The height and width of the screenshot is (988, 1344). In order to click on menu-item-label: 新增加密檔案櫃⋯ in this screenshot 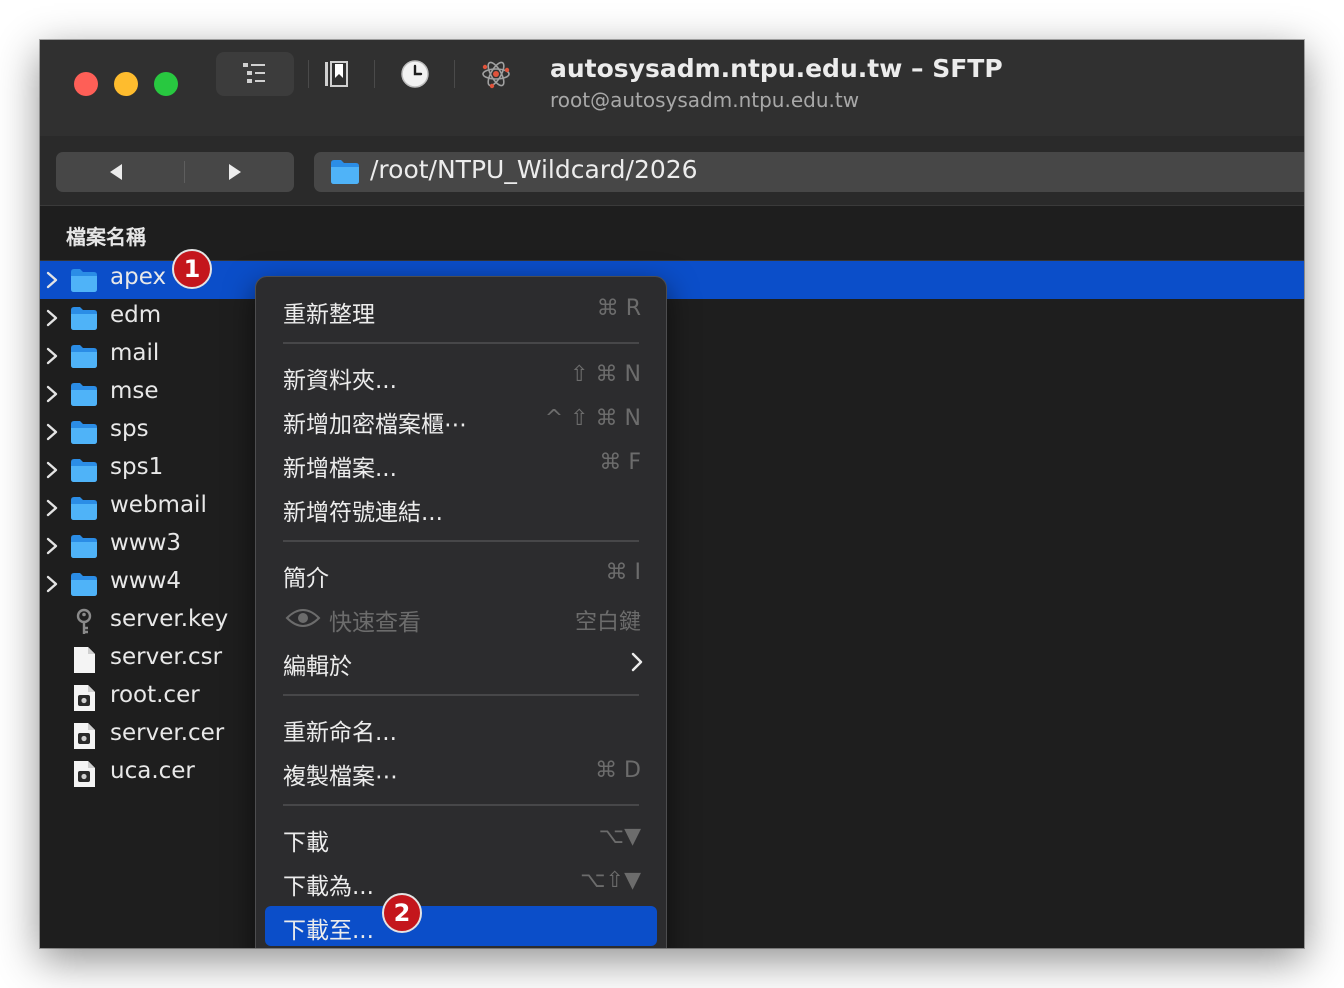, I will do `click(375, 425)`.